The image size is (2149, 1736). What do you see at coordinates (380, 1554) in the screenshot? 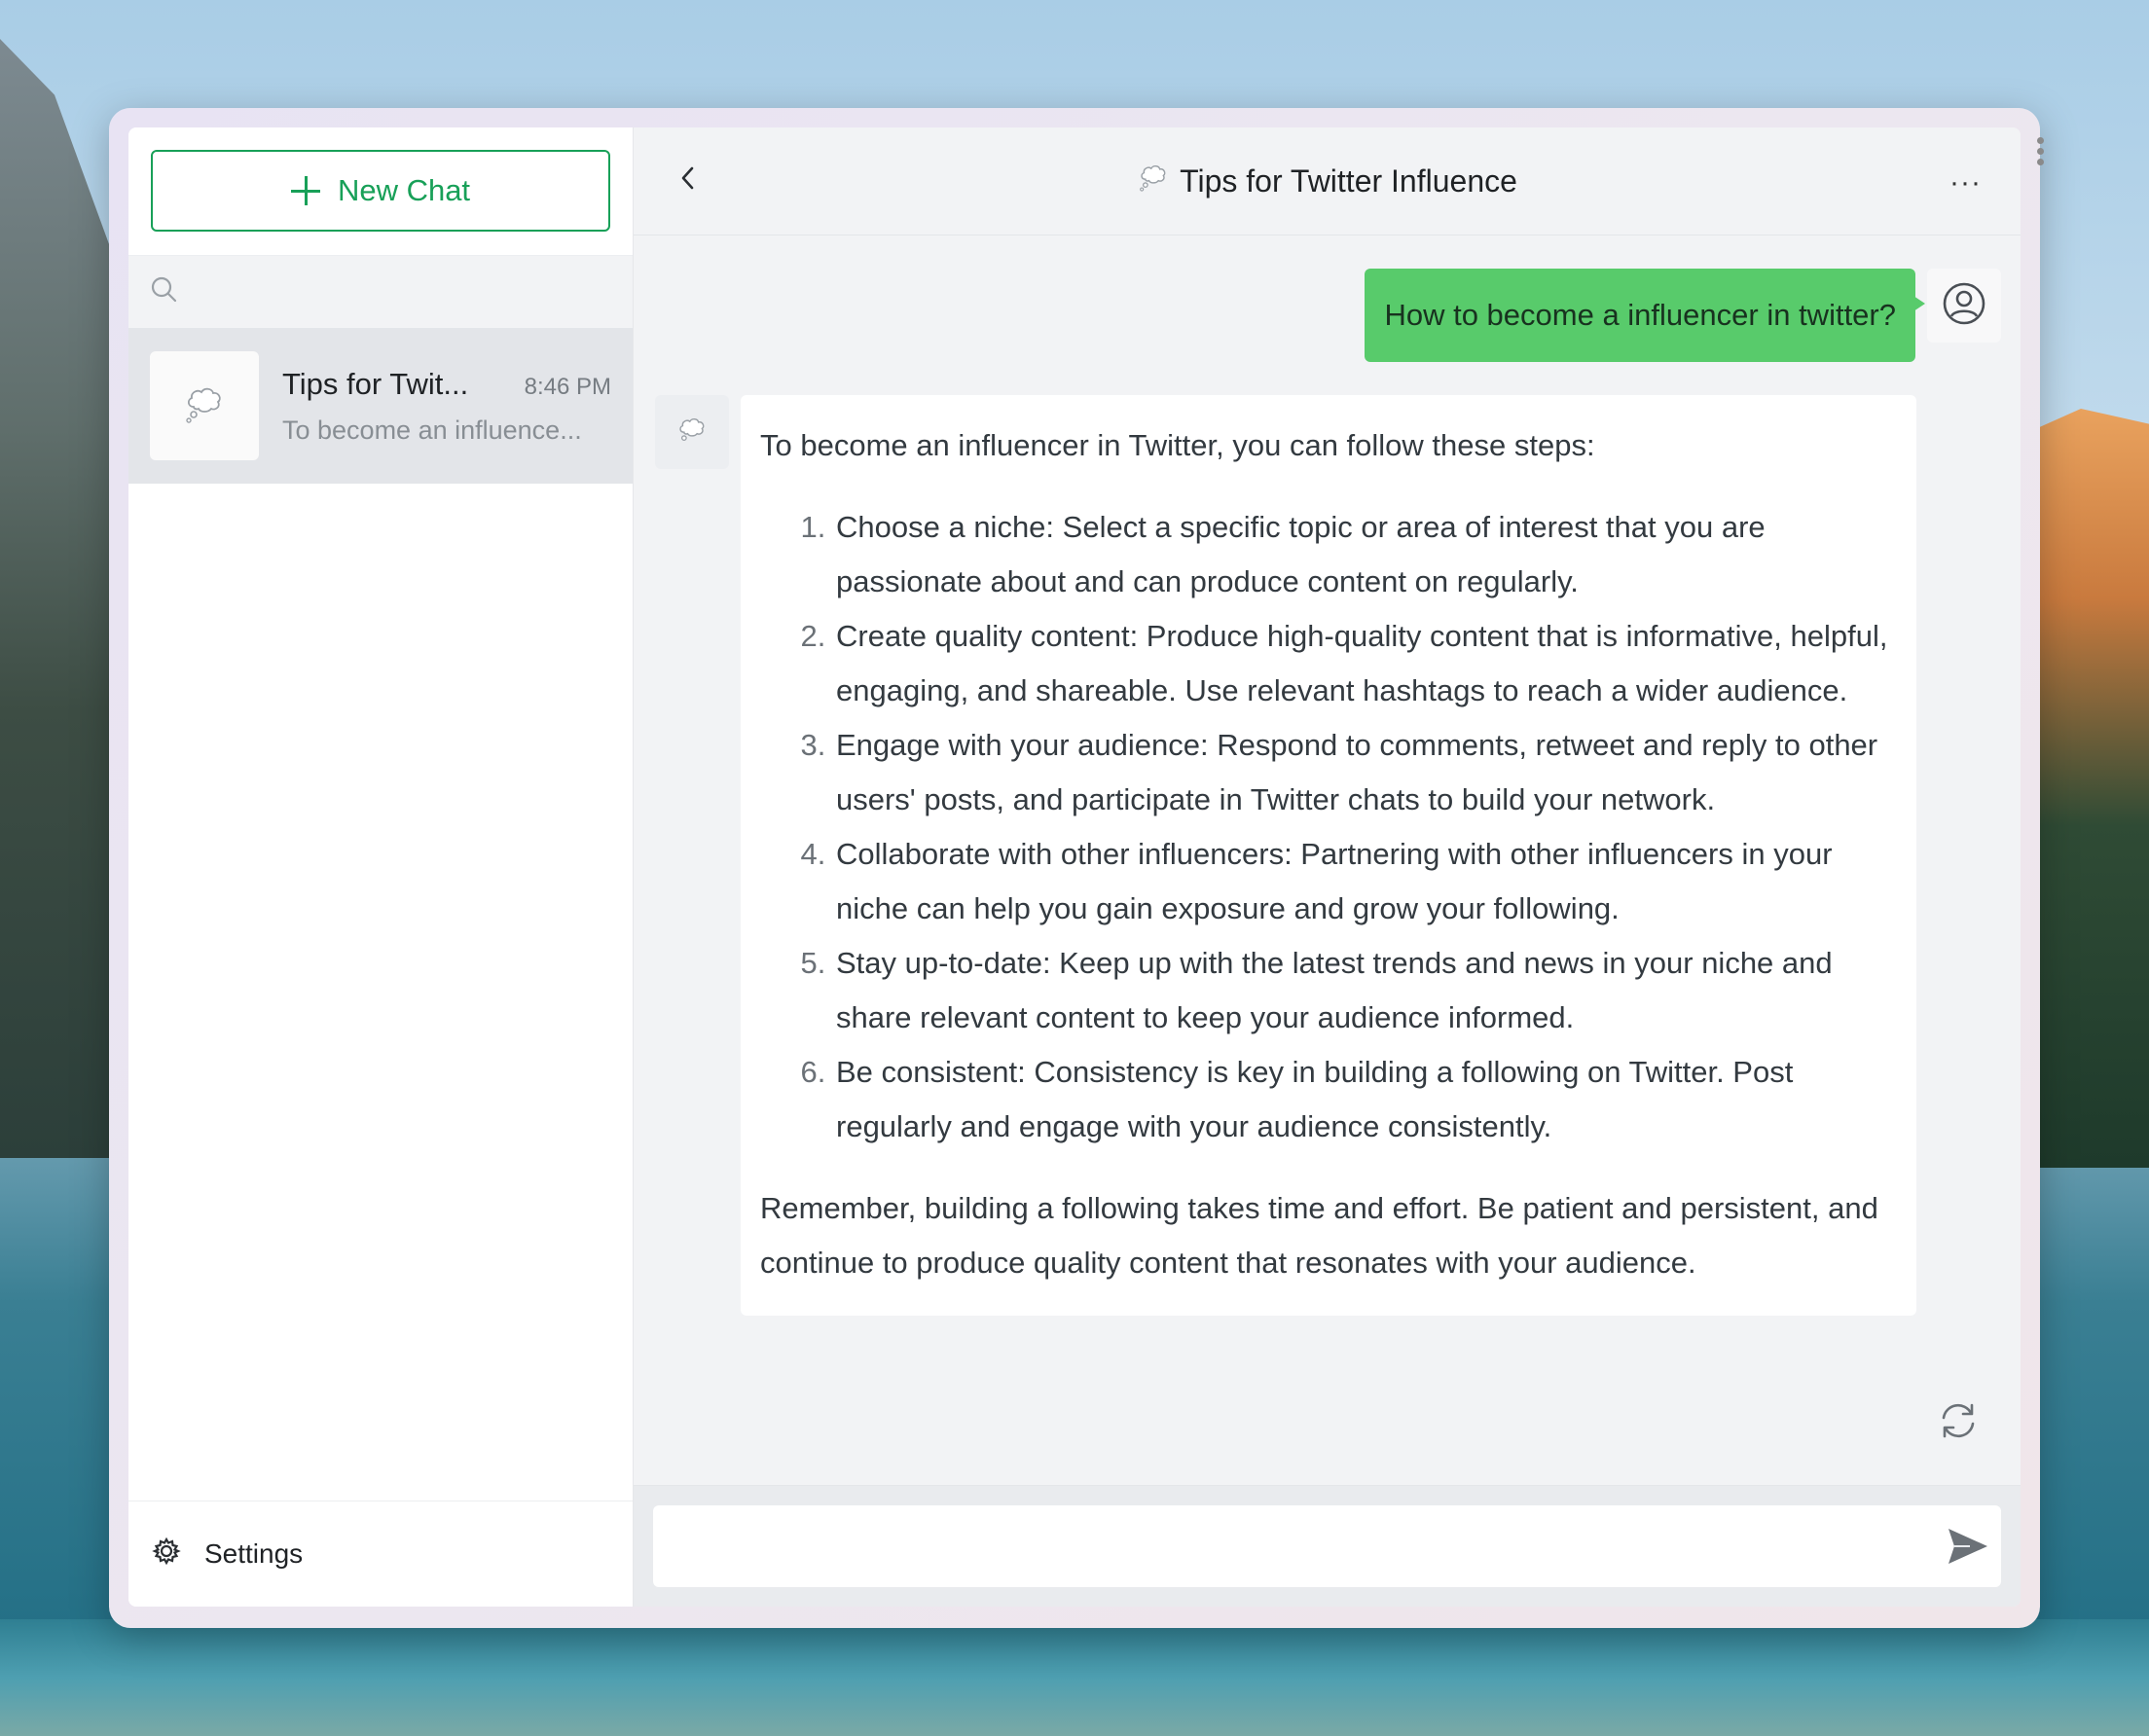
I see `settings-button: Settings` at bounding box center [380, 1554].